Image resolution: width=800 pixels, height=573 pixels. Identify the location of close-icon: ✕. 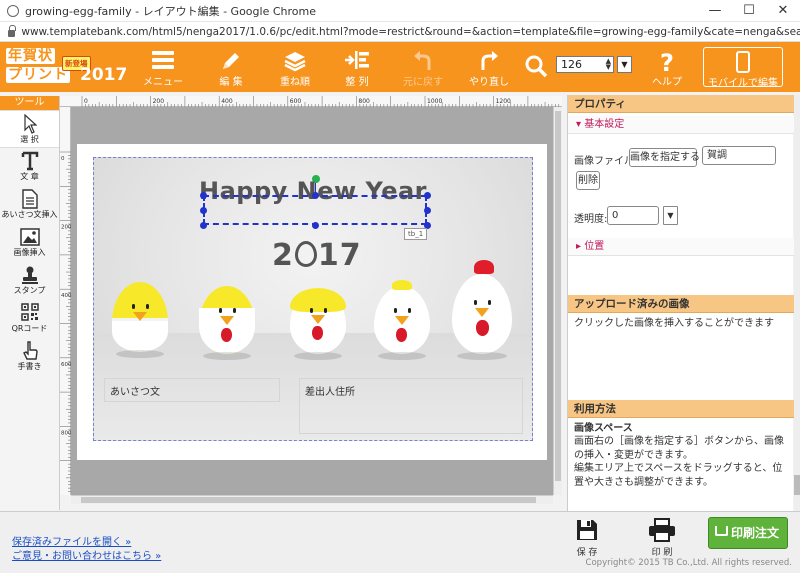
(783, 11).